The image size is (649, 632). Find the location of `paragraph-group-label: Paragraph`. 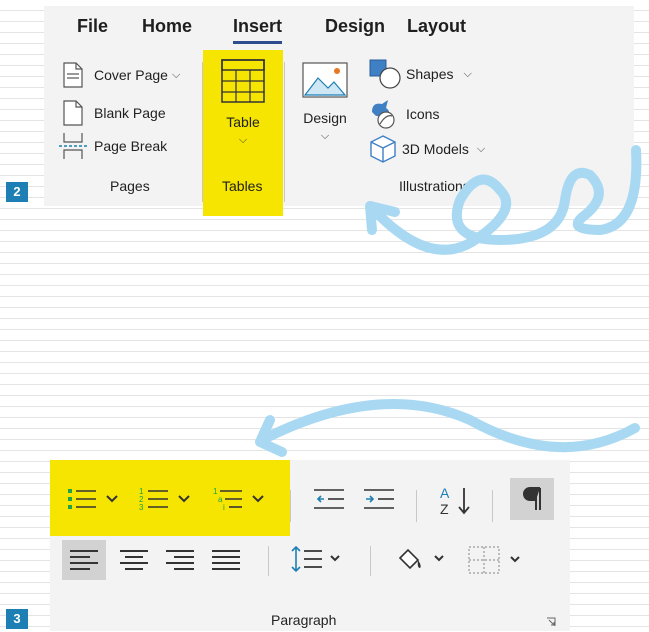

paragraph-group-label: Paragraph is located at coordinates (304, 620).